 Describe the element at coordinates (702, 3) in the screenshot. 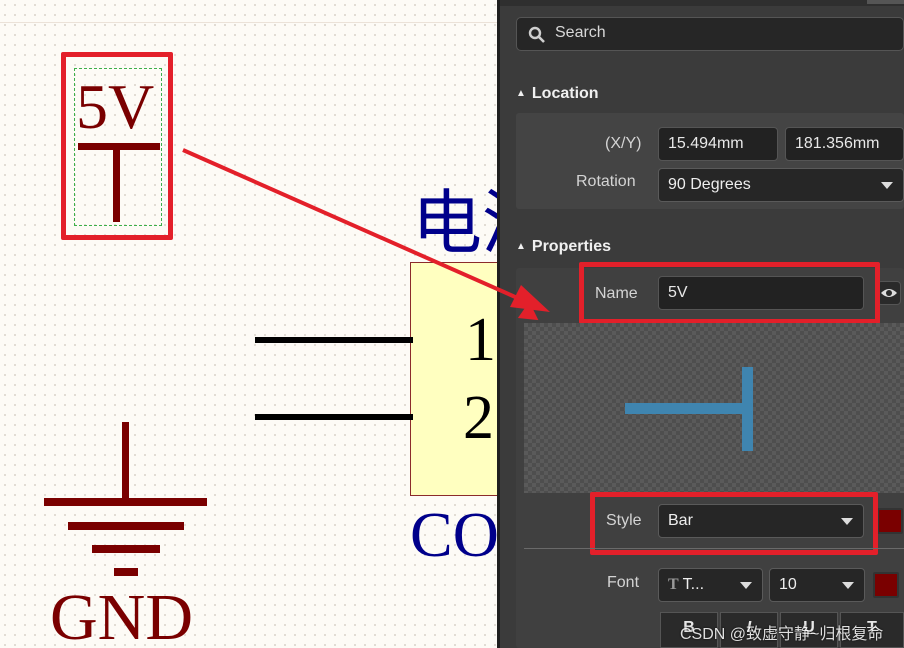

I see `panel-topbar` at that location.